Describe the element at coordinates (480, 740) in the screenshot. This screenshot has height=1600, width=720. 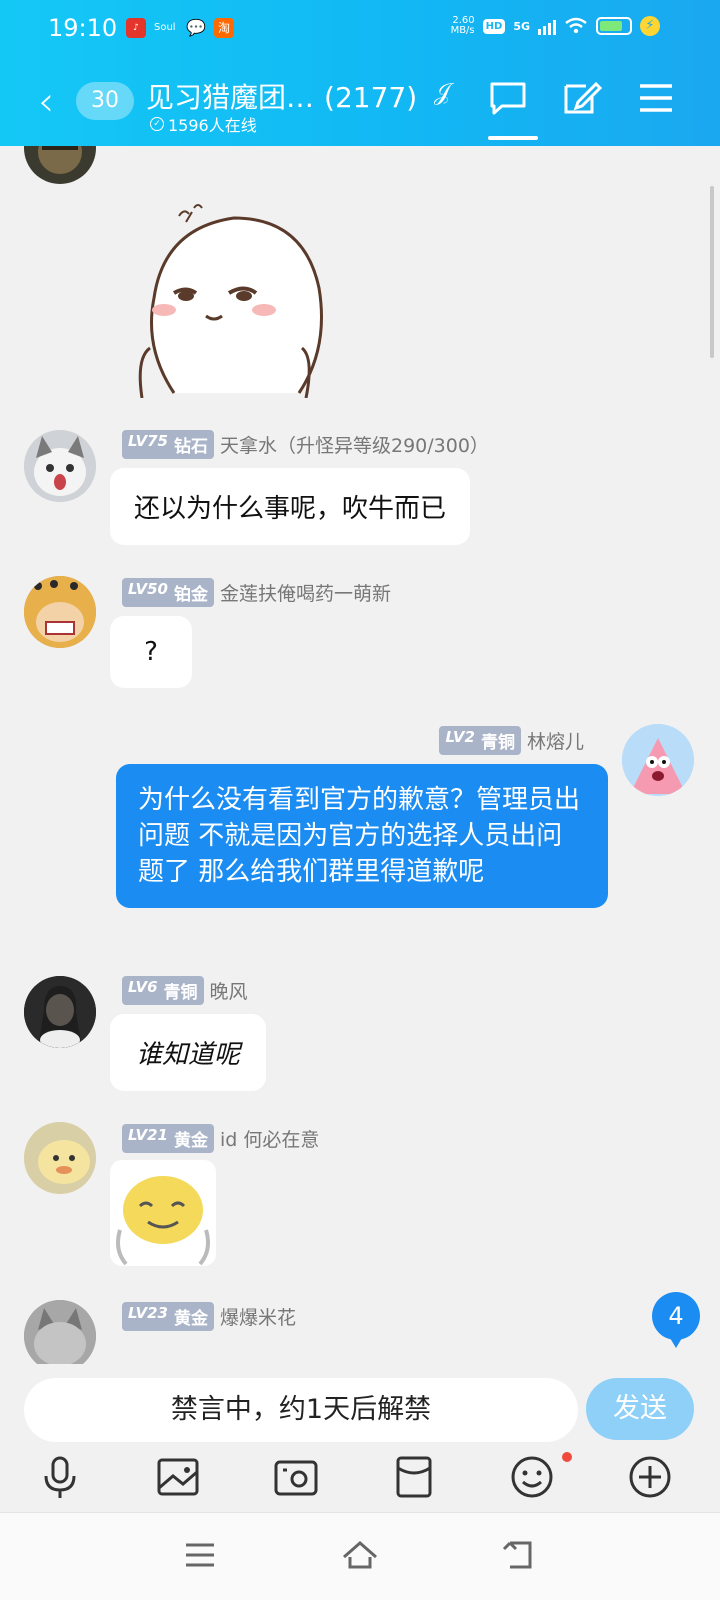
I see `level-badge: LV2 青铜` at that location.